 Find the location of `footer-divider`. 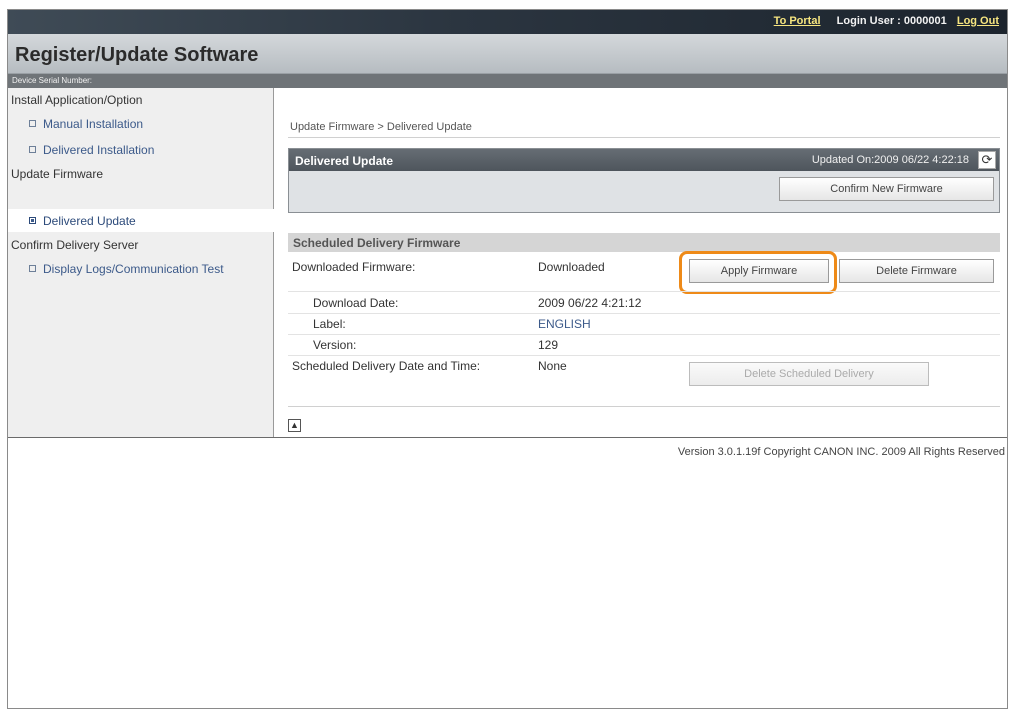

footer-divider is located at coordinates (507, 437).